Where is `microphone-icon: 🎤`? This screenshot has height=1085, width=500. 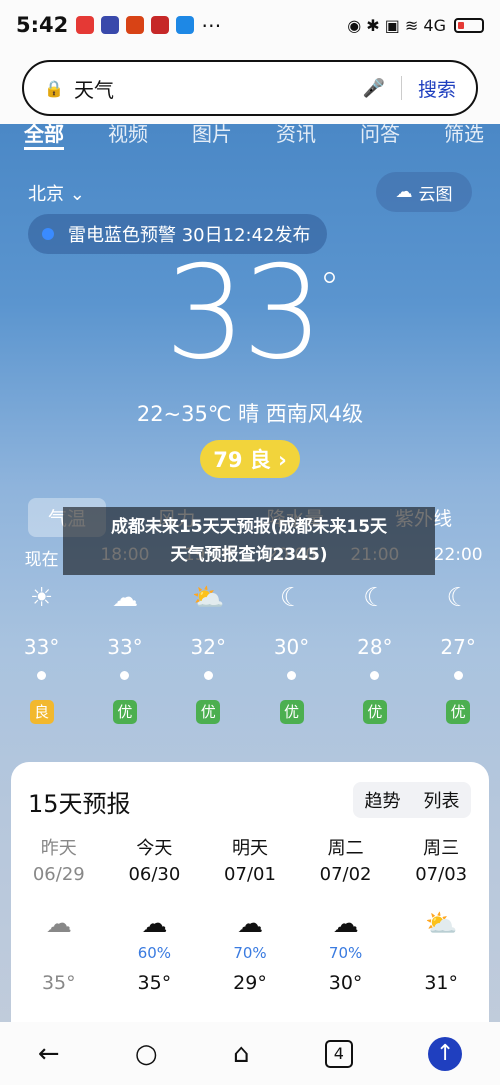
microphone-icon: 🎤 is located at coordinates (374, 88).